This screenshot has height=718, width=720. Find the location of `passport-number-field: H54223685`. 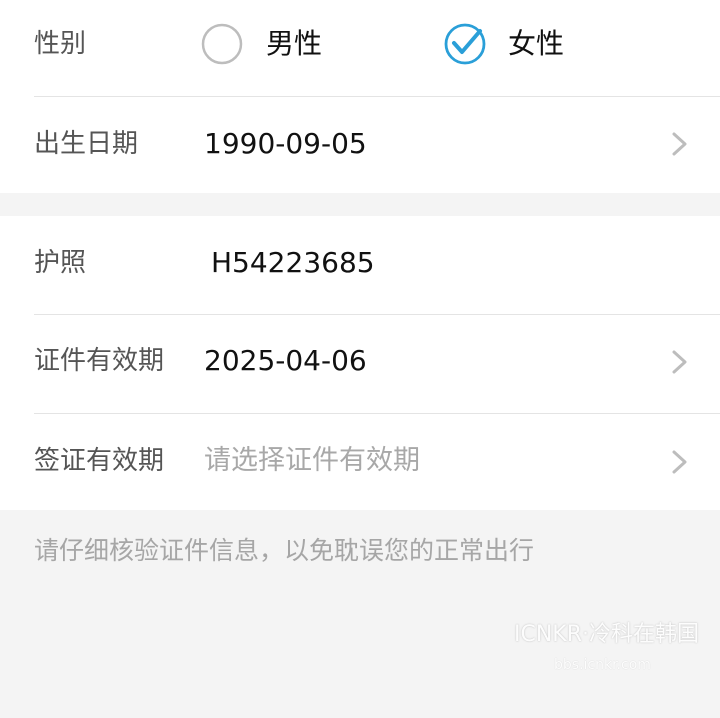

passport-number-field: H54223685 is located at coordinates (293, 263).